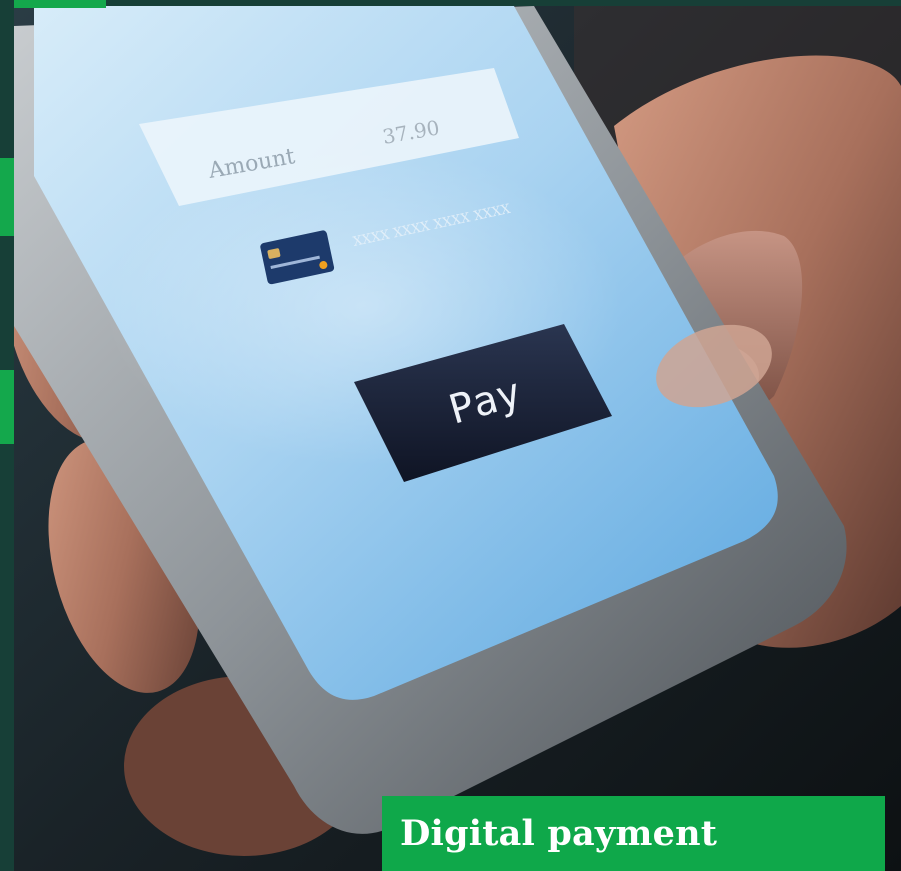 This screenshot has width=901, height=871. What do you see at coordinates (7, 197) in the screenshot?
I see `sidebar-accent-upper` at bounding box center [7, 197].